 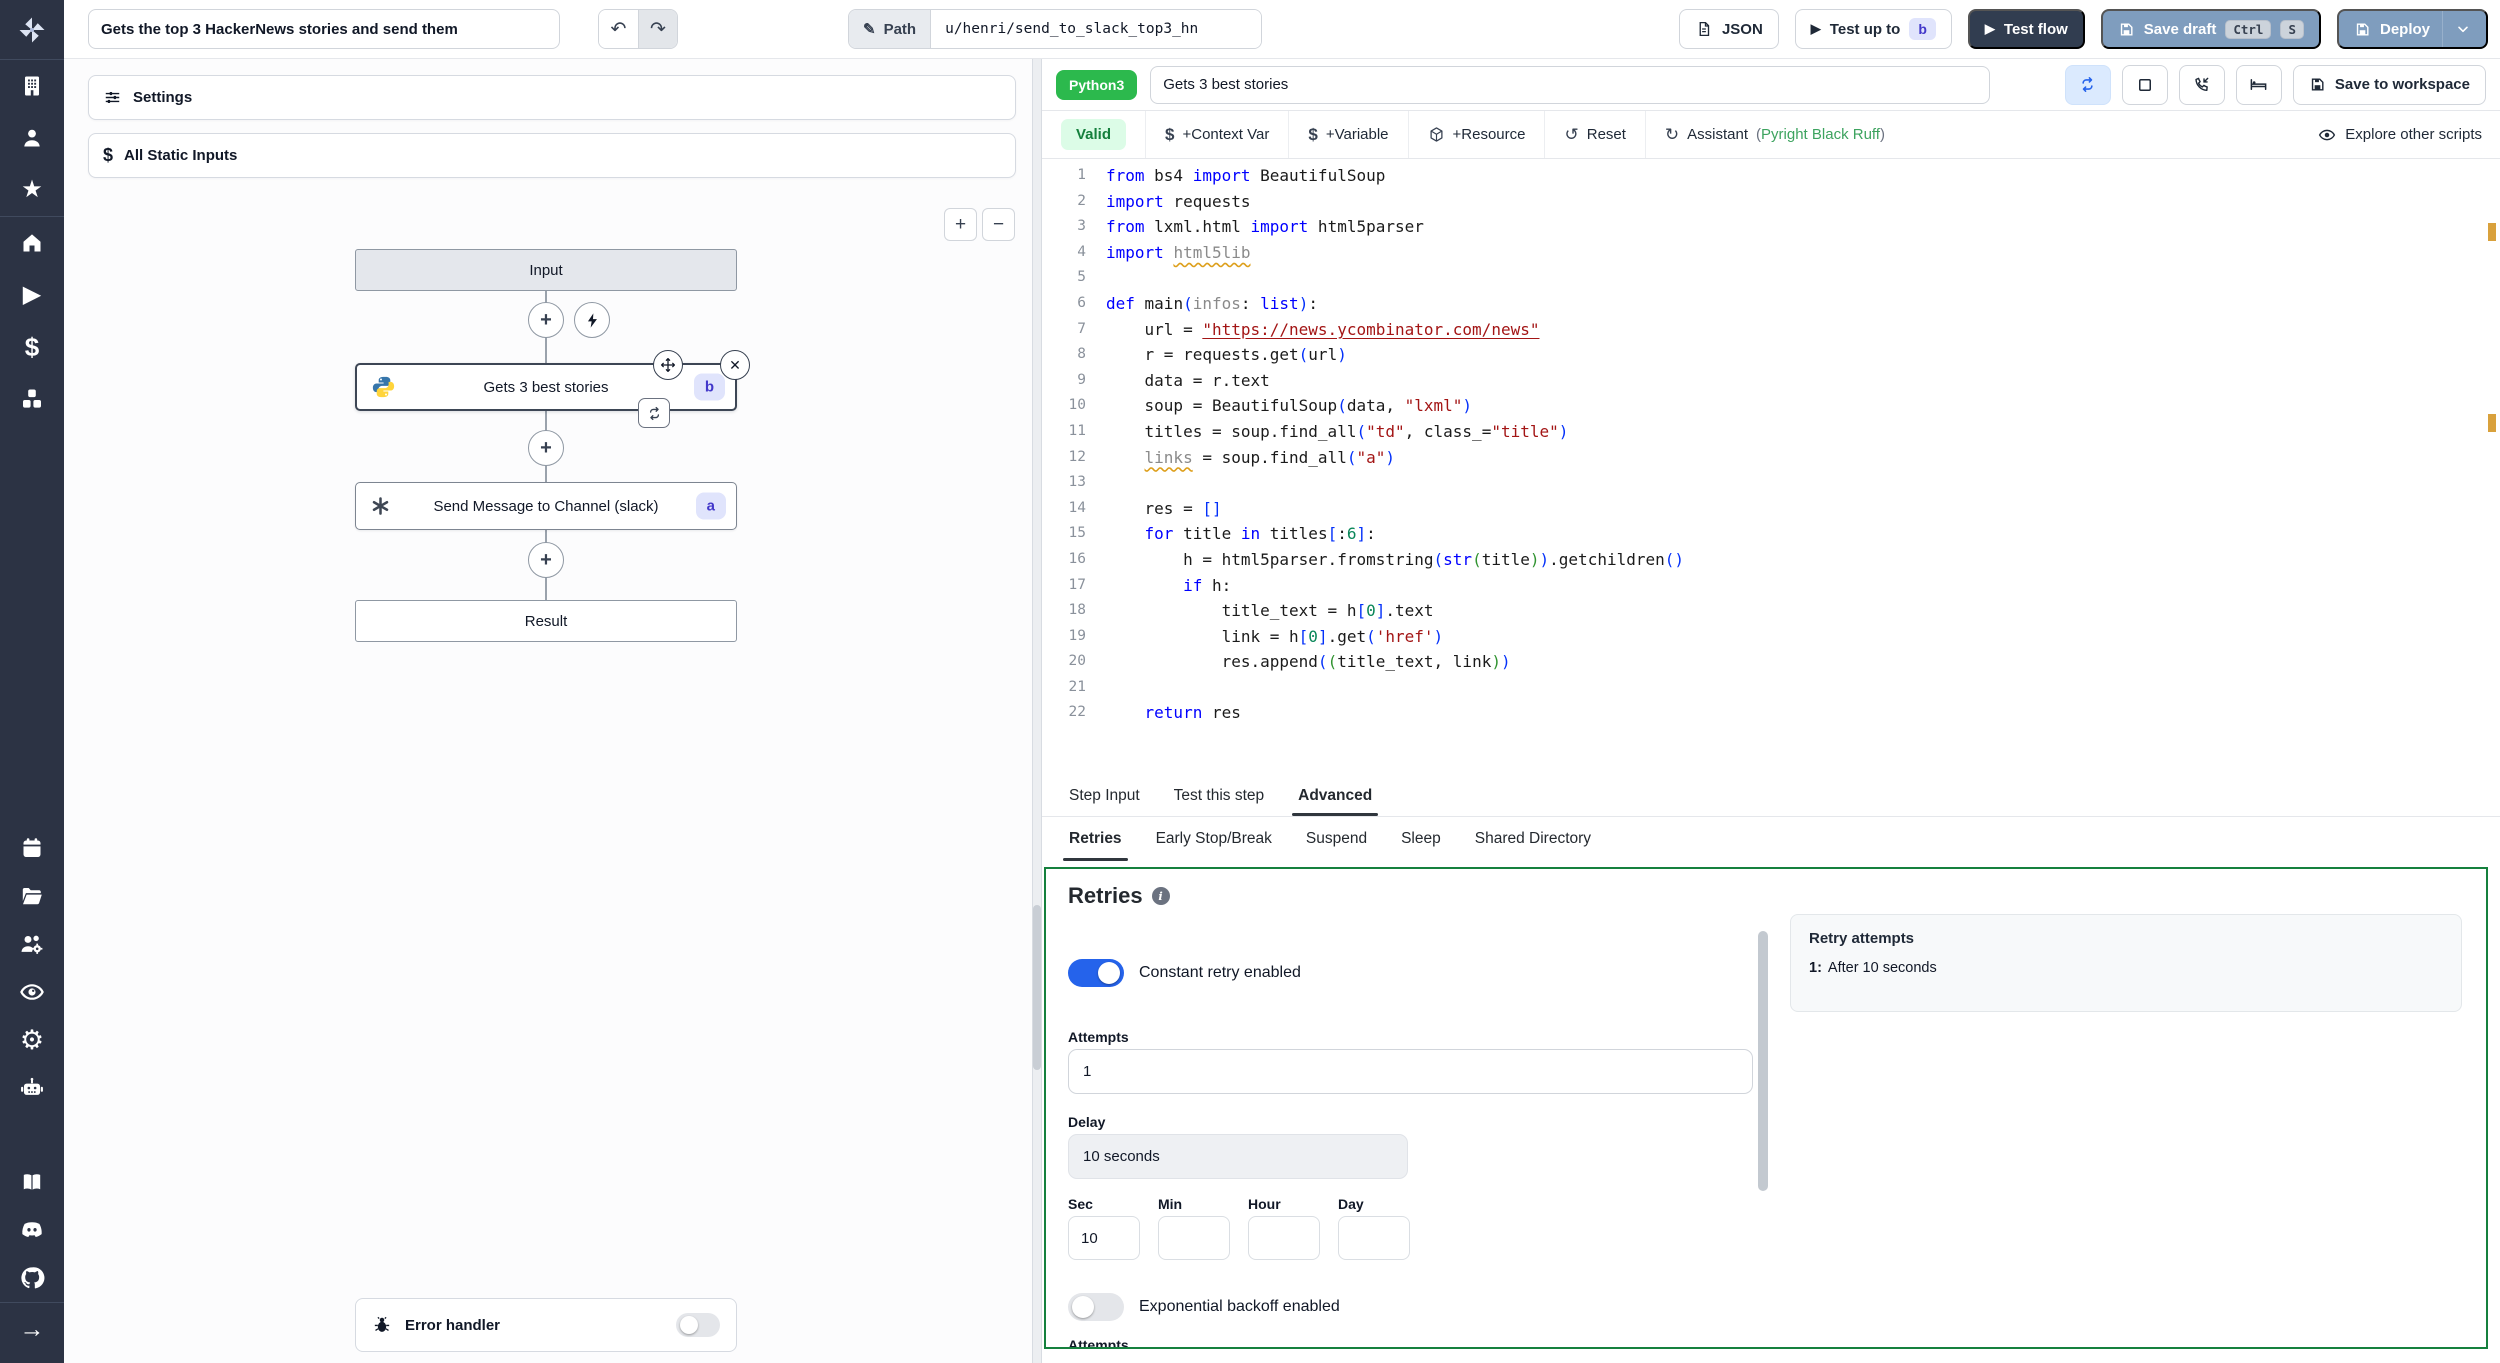 I want to click on reset-button: ↺ Reset, so click(x=1595, y=134).